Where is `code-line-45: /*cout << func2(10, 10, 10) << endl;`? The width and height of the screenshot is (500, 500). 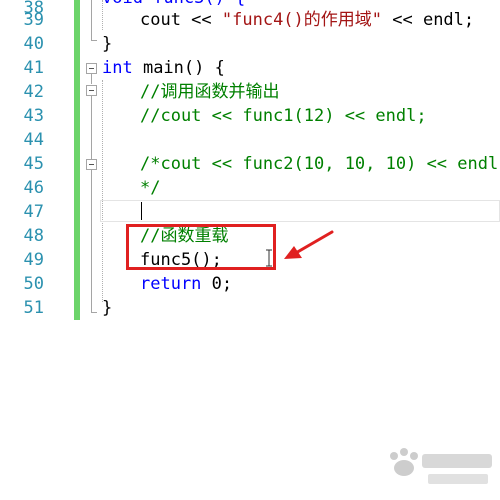
code-line-45: /*cout << func2(10, 10, 10) << endl; is located at coordinates (320, 164).